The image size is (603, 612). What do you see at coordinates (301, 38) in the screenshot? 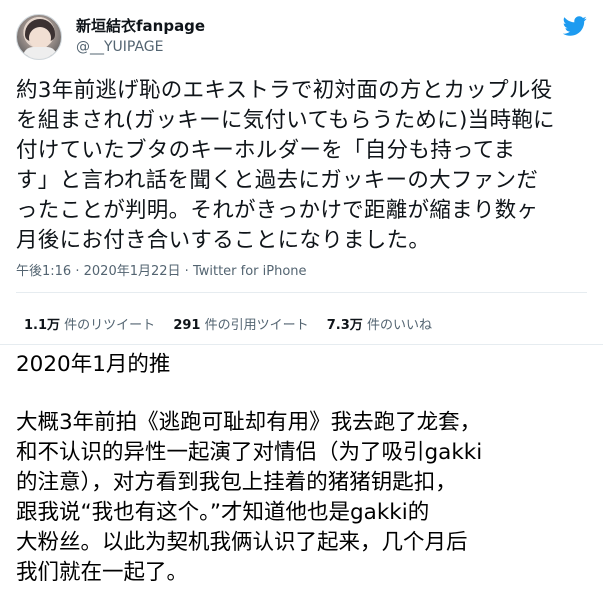
I see `tweet-header: 新垣結衣fanpage @__YUIPAGE` at bounding box center [301, 38].